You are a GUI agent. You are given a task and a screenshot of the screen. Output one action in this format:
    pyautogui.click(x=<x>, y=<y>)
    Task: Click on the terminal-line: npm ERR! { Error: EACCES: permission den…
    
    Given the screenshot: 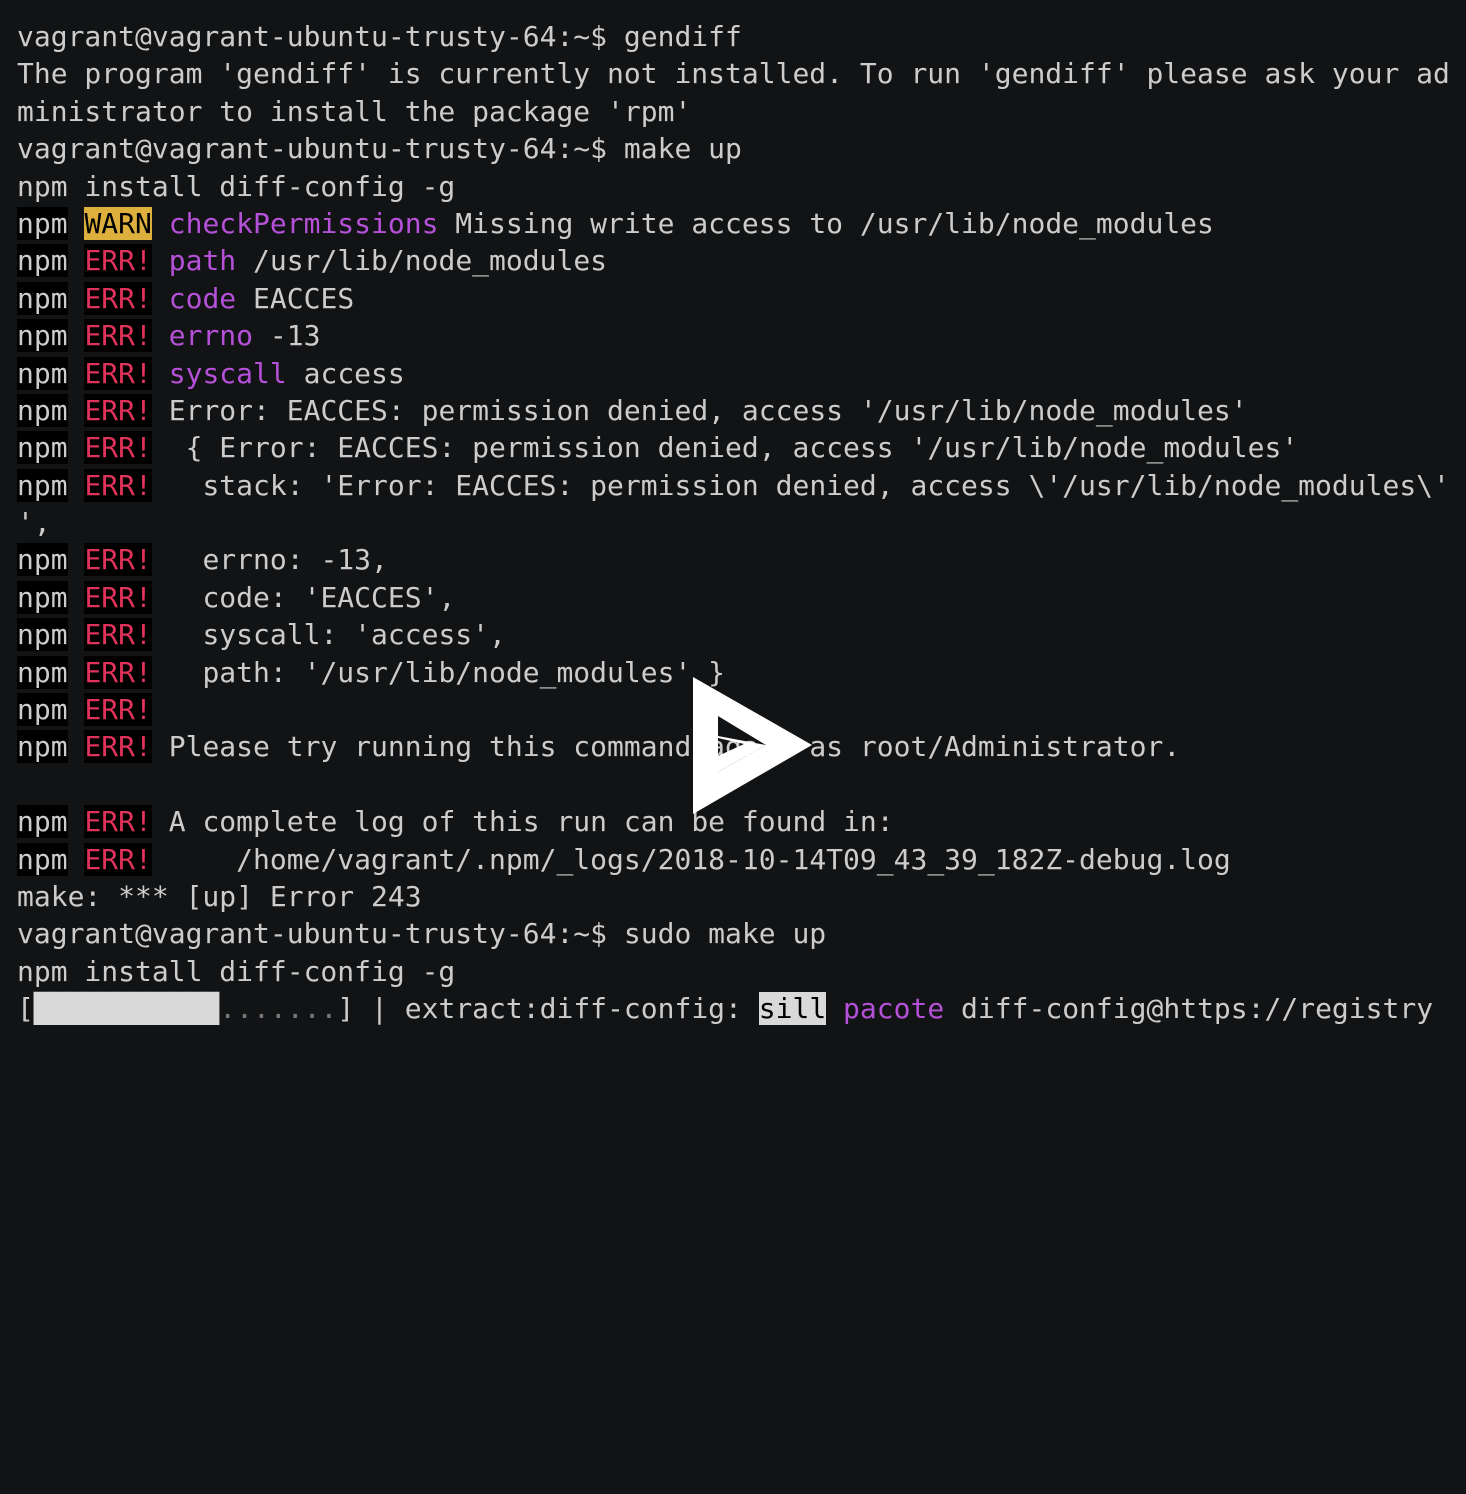 What is the action you would take?
    pyautogui.click(x=733, y=447)
    